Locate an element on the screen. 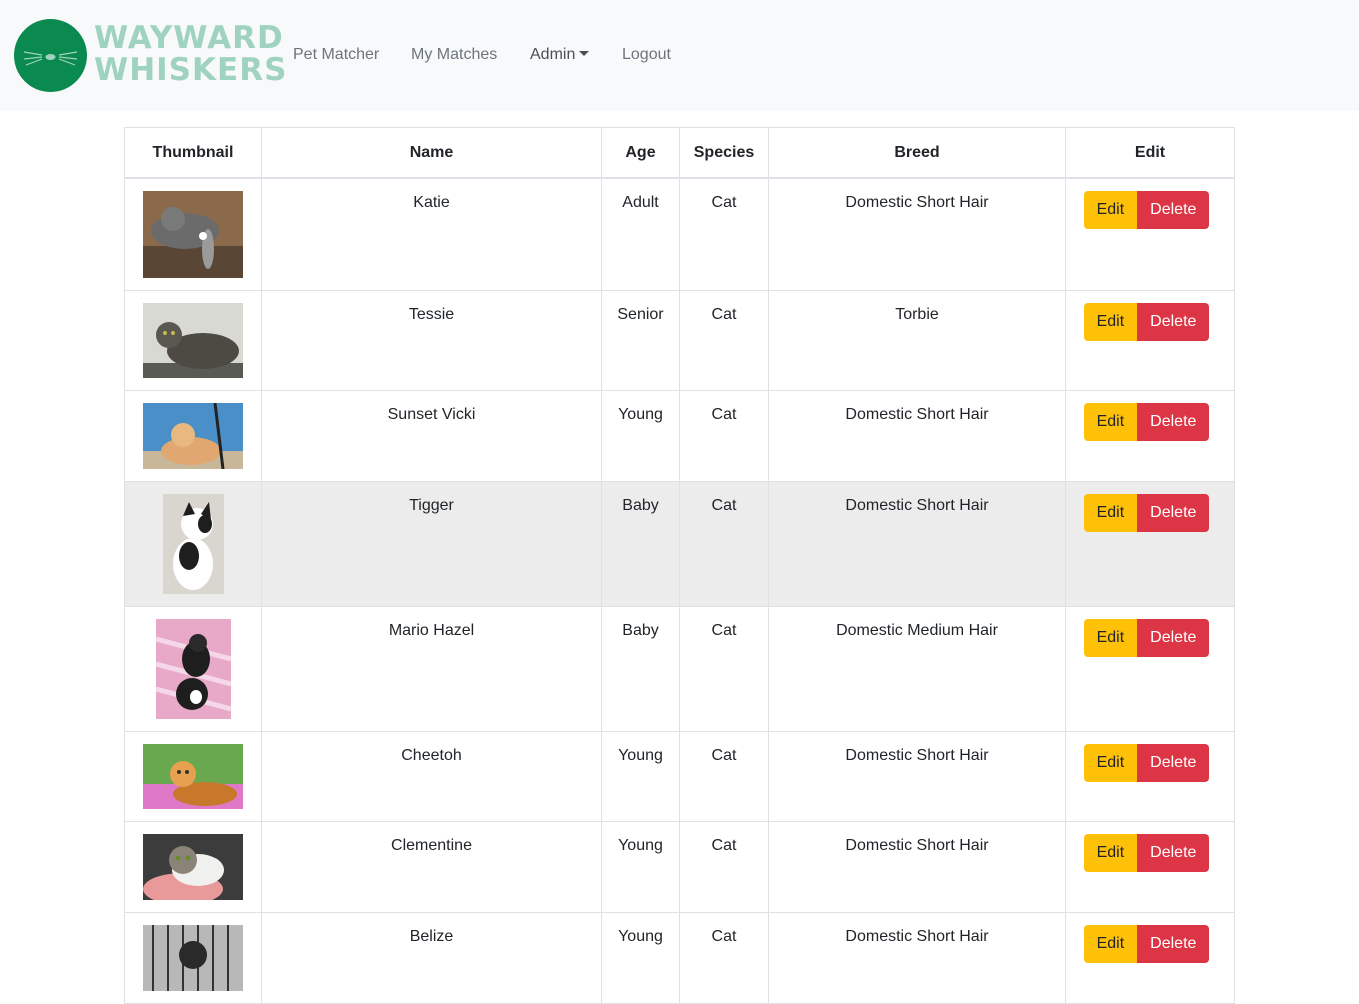  nav-admin-dropdown: Admin is located at coordinates (560, 55).